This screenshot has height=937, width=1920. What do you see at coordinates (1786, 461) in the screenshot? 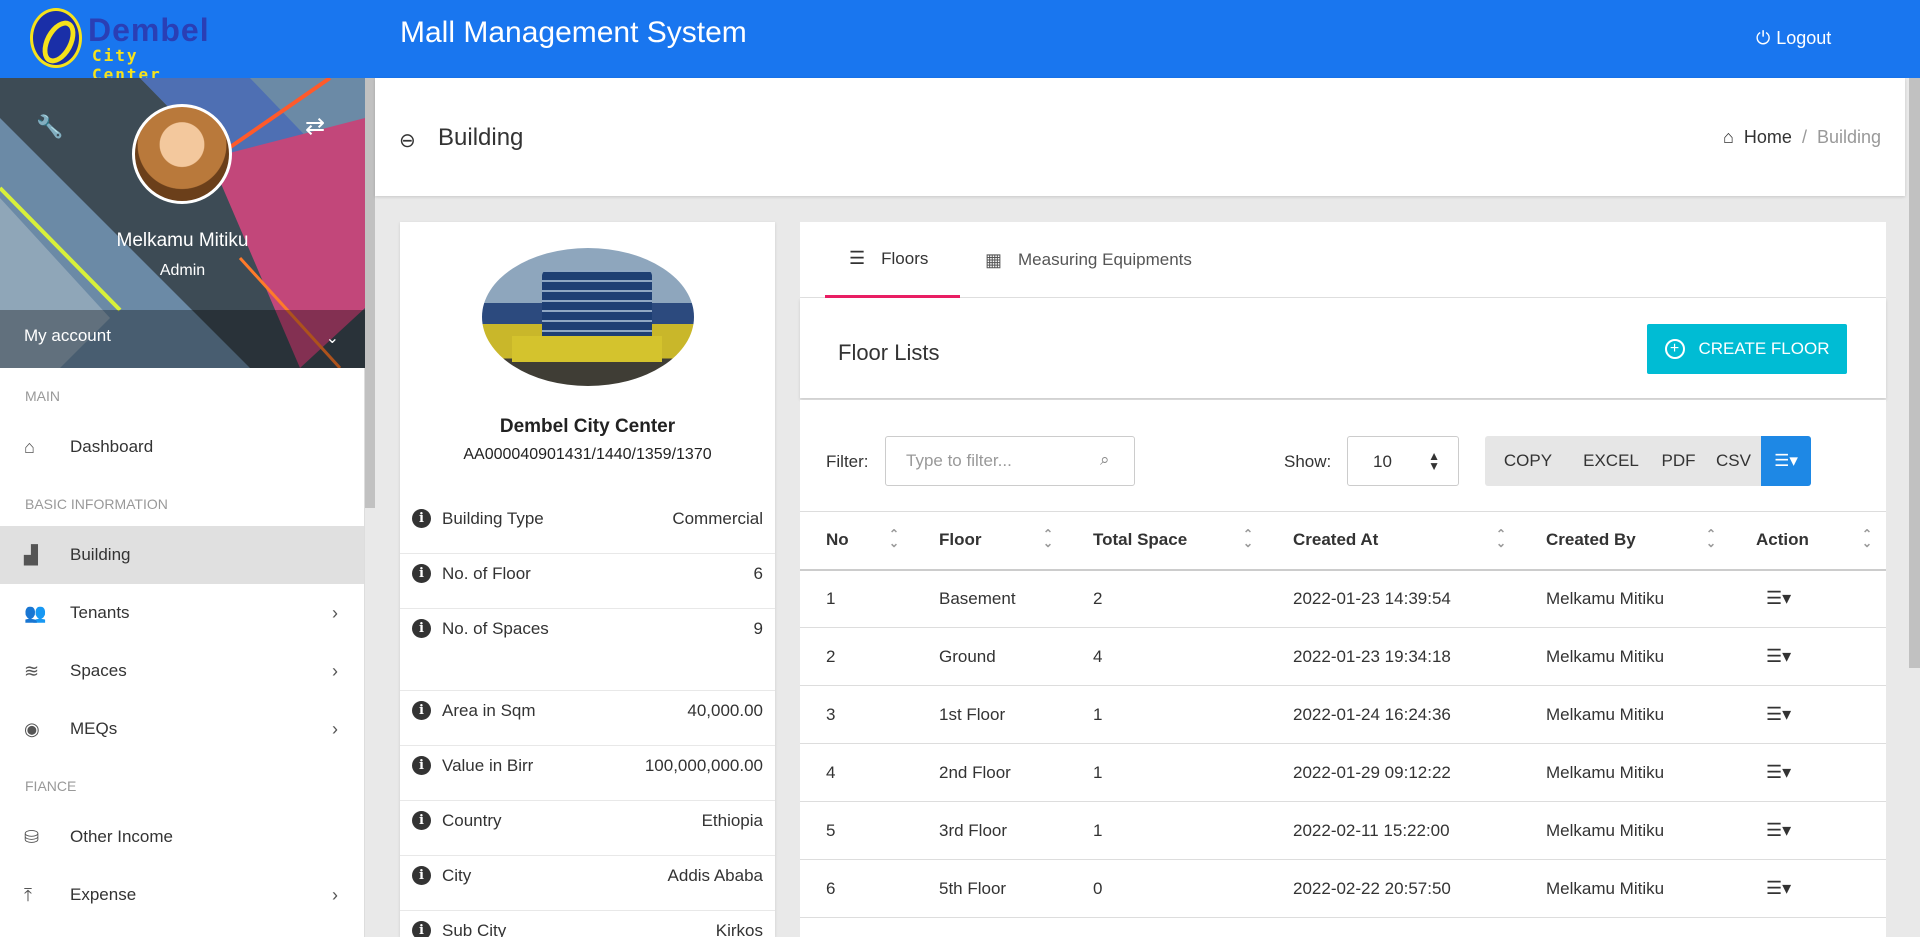
I see `column-visibility-button: ☰▾` at bounding box center [1786, 461].